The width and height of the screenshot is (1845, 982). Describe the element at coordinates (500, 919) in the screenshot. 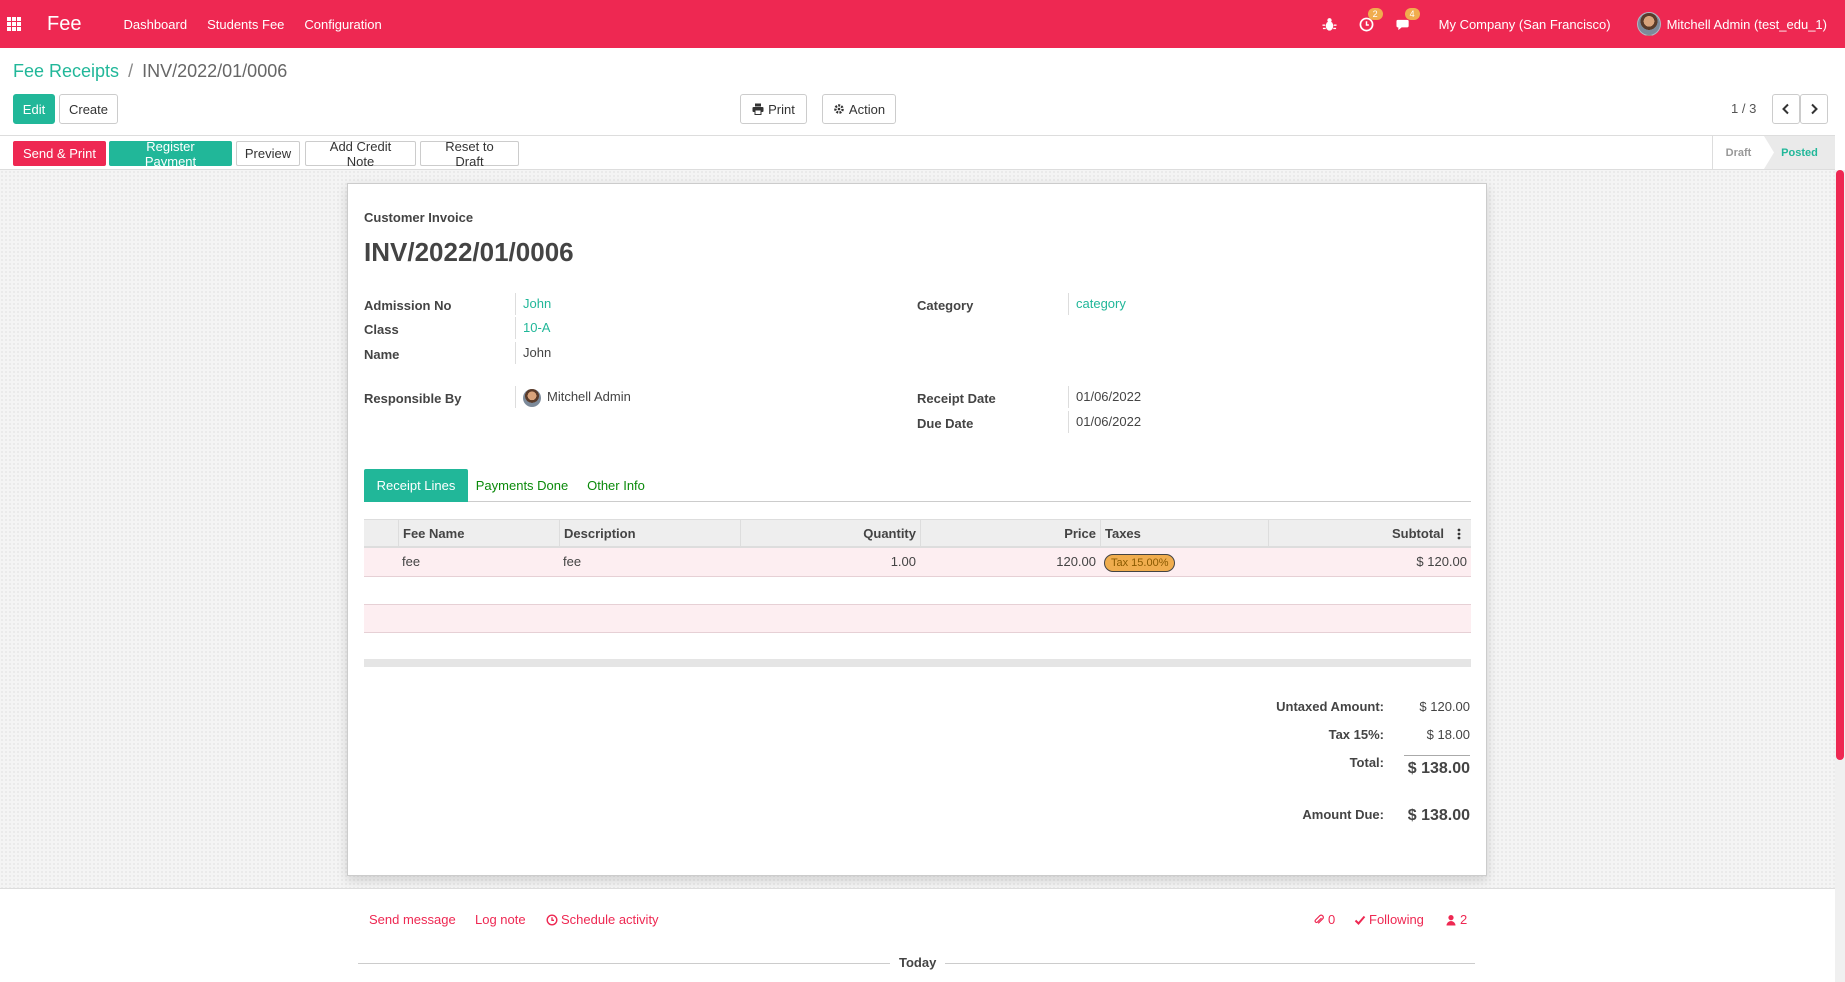

I see `log-note-button: Log note` at that location.